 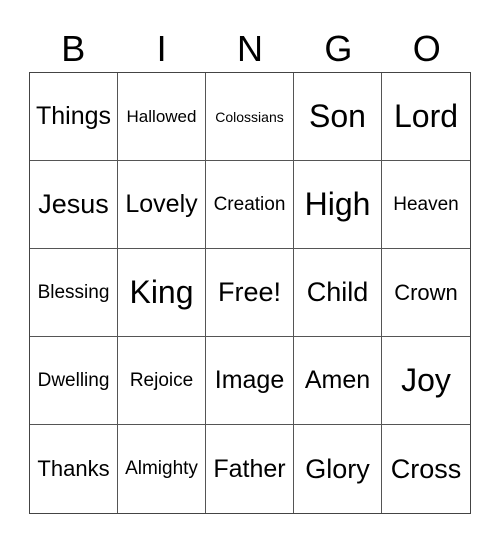 I want to click on header-letter-b: B, so click(x=73, y=48).